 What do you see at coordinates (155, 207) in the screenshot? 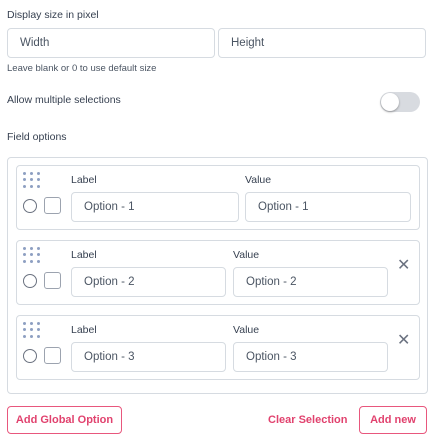
I see `option-1-label-input: Option - 1` at bounding box center [155, 207].